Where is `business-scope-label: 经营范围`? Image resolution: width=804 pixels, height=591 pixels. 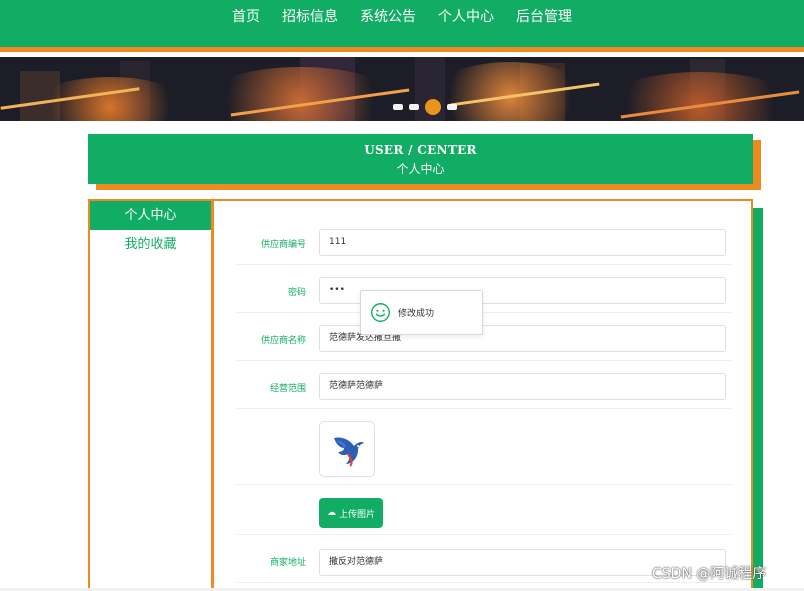
business-scope-label: 经营范围 is located at coordinates (287, 389).